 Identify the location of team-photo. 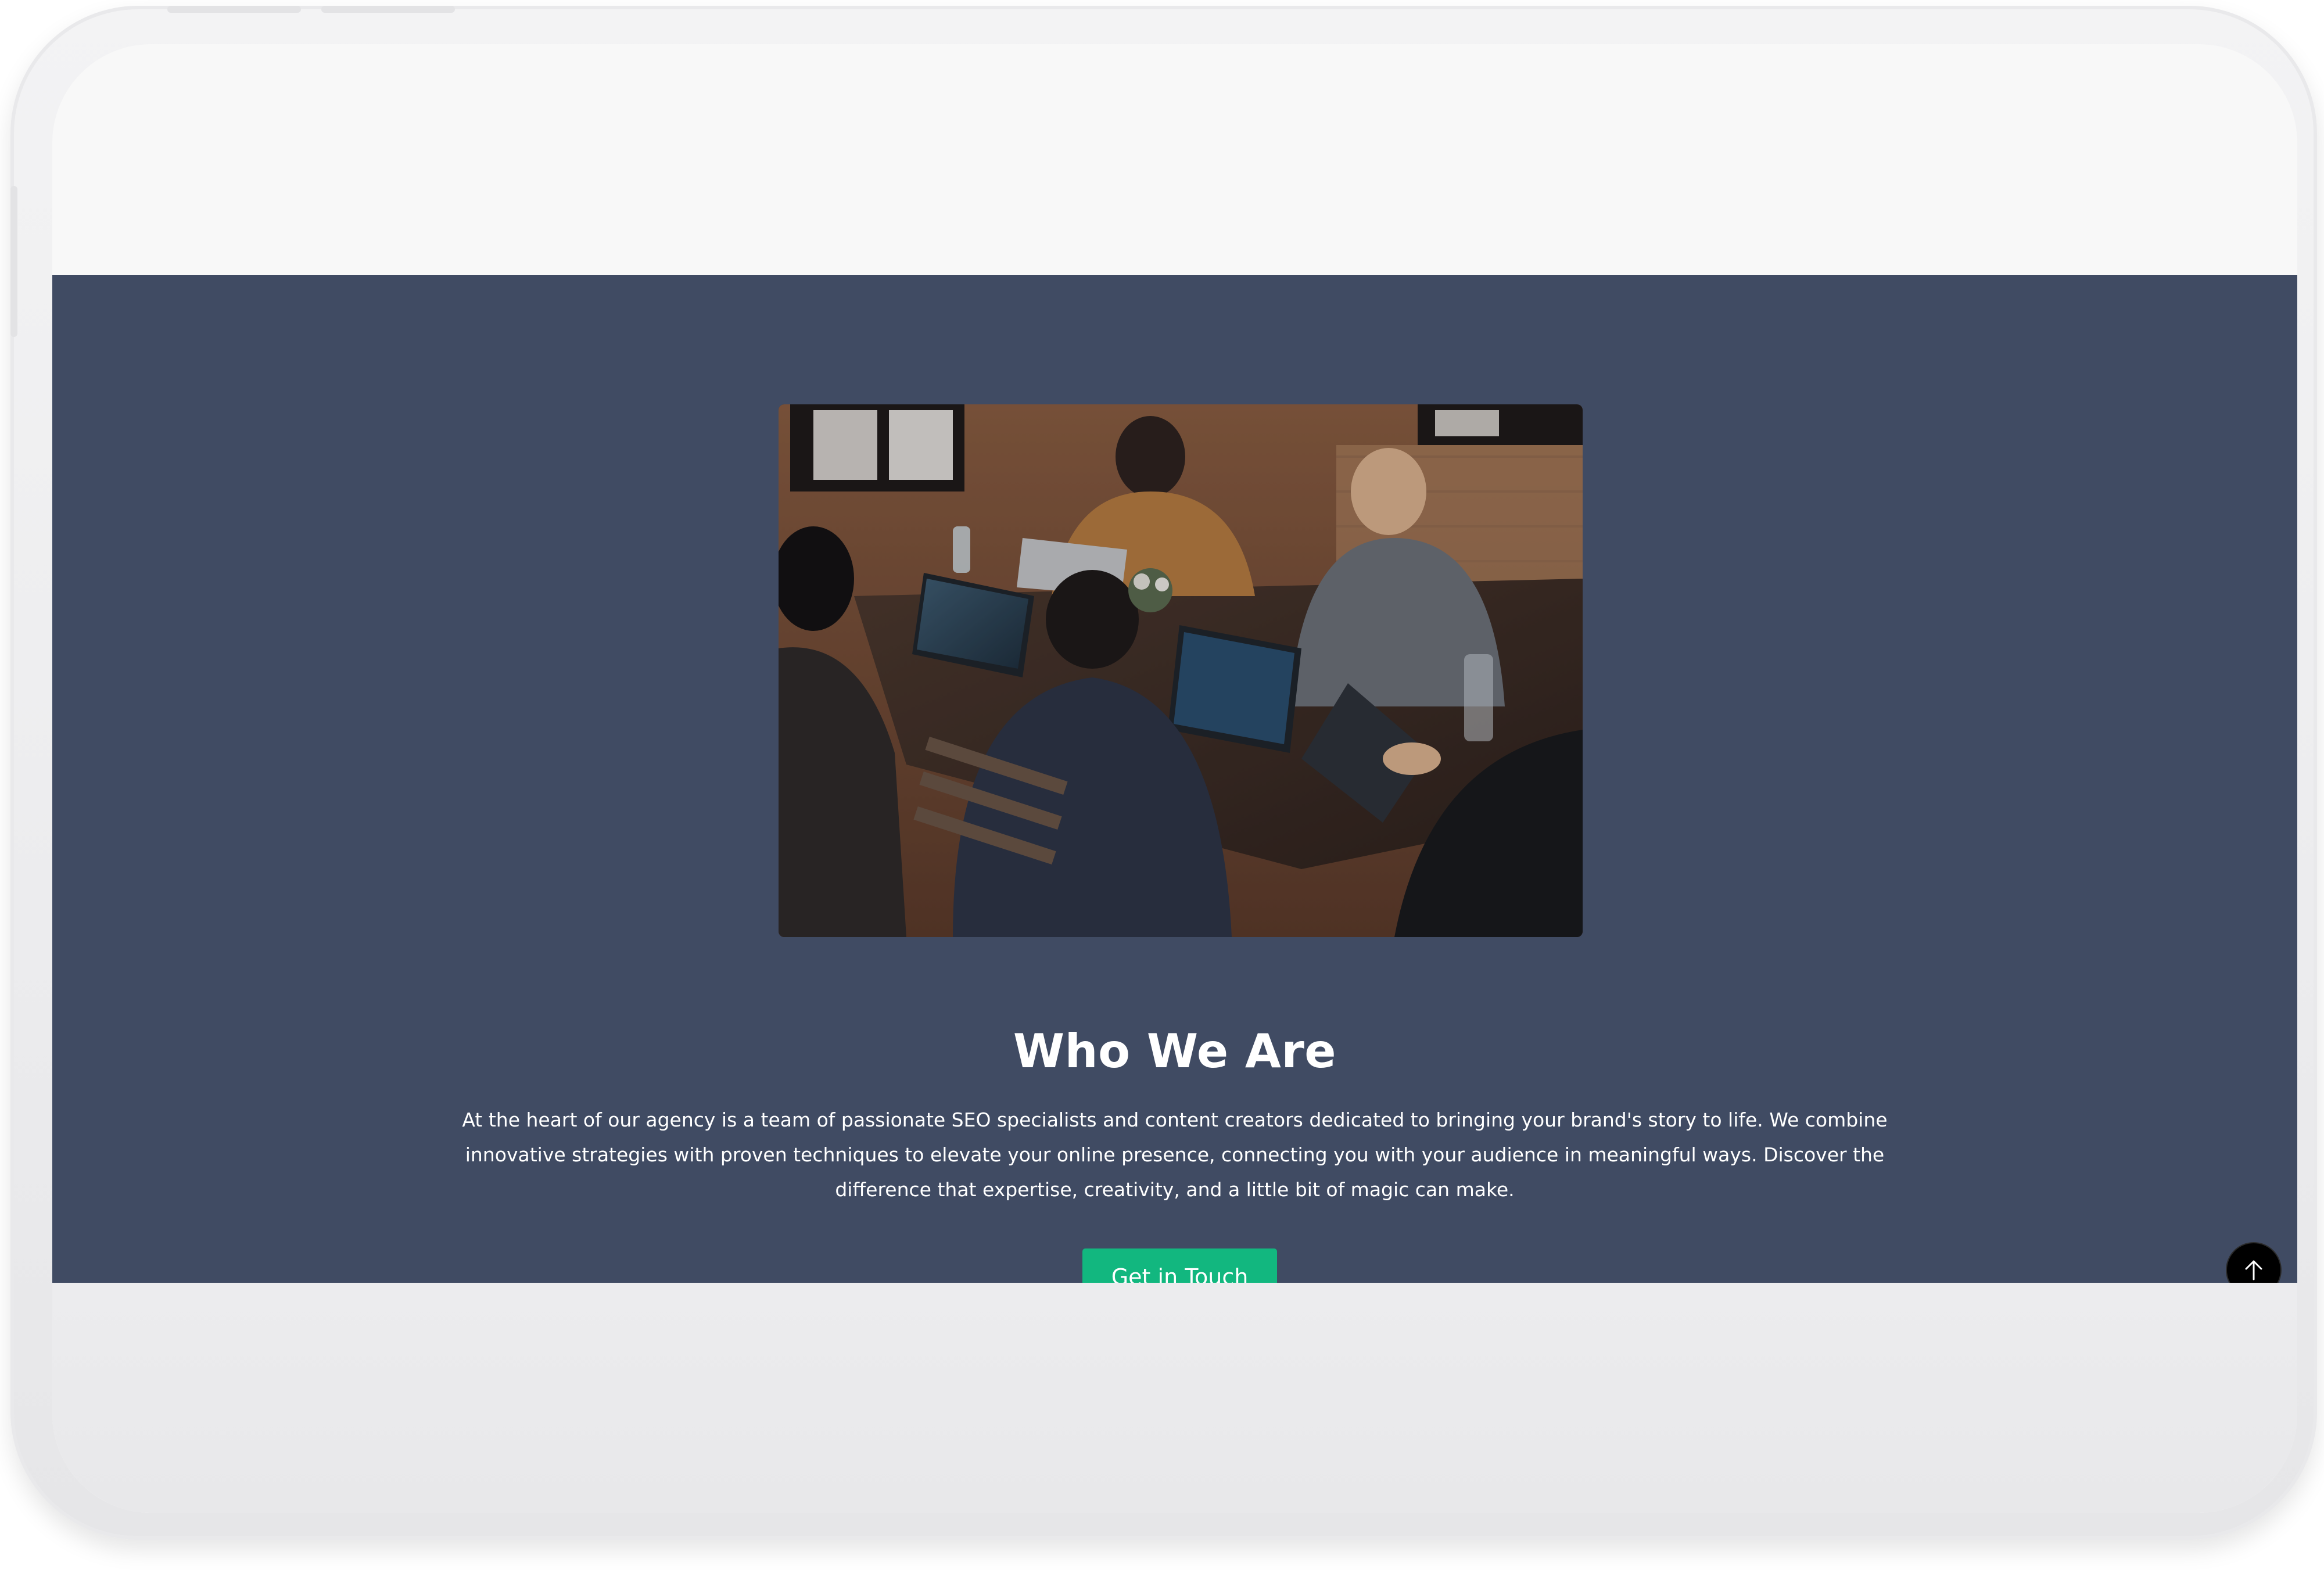
(1181, 670).